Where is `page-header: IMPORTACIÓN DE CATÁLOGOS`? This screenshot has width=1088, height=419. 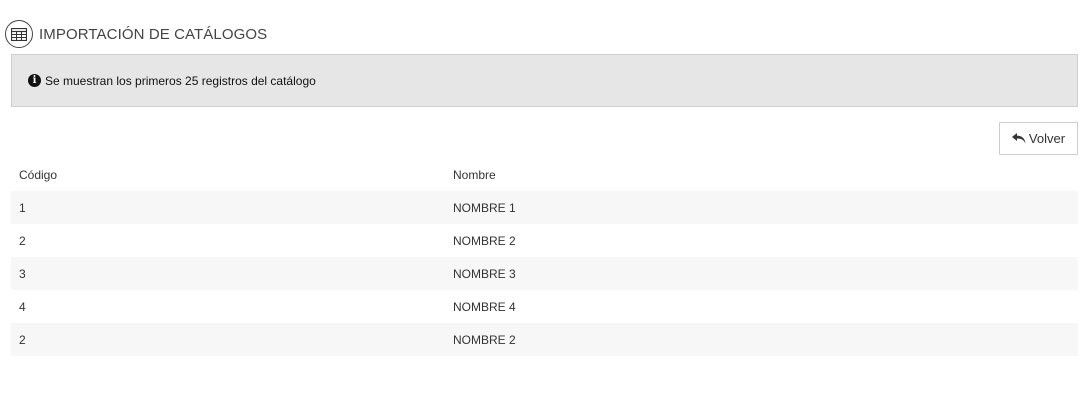 page-header: IMPORTACIÓN DE CATÁLOGOS is located at coordinates (136, 34).